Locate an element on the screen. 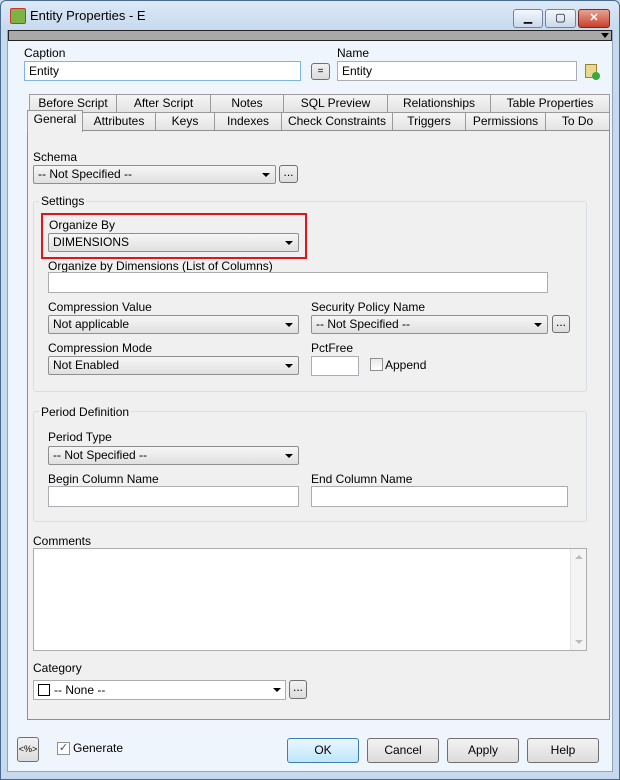 The width and height of the screenshot is (620, 780). tab-attributes: Attributes is located at coordinates (119, 121).